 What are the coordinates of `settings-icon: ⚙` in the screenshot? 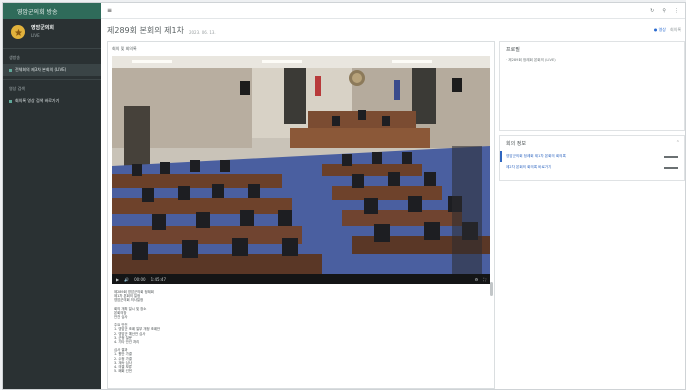 It's located at (477, 279).